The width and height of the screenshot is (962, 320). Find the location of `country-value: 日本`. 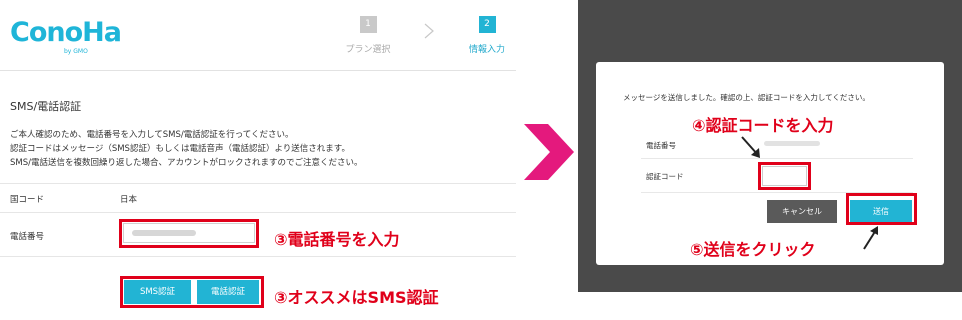

country-value: 日本 is located at coordinates (128, 199).